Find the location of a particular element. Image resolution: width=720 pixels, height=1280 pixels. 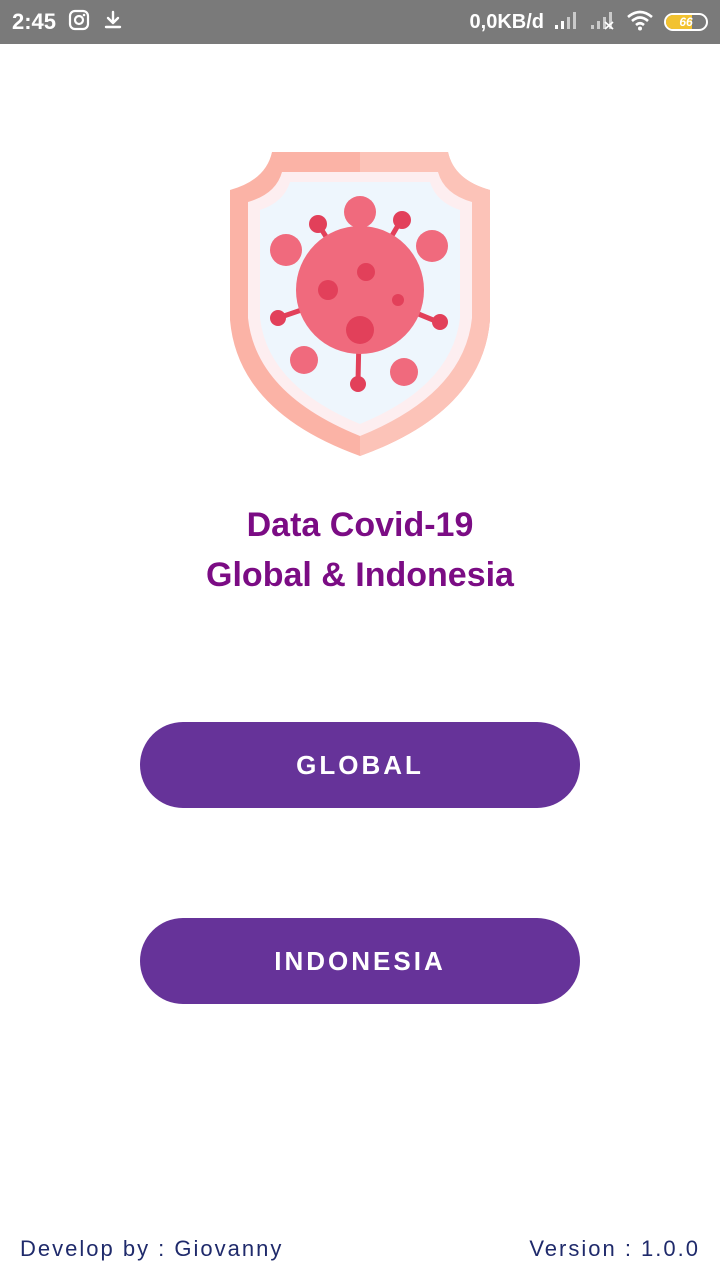

instagram-icon is located at coordinates (79, 22).